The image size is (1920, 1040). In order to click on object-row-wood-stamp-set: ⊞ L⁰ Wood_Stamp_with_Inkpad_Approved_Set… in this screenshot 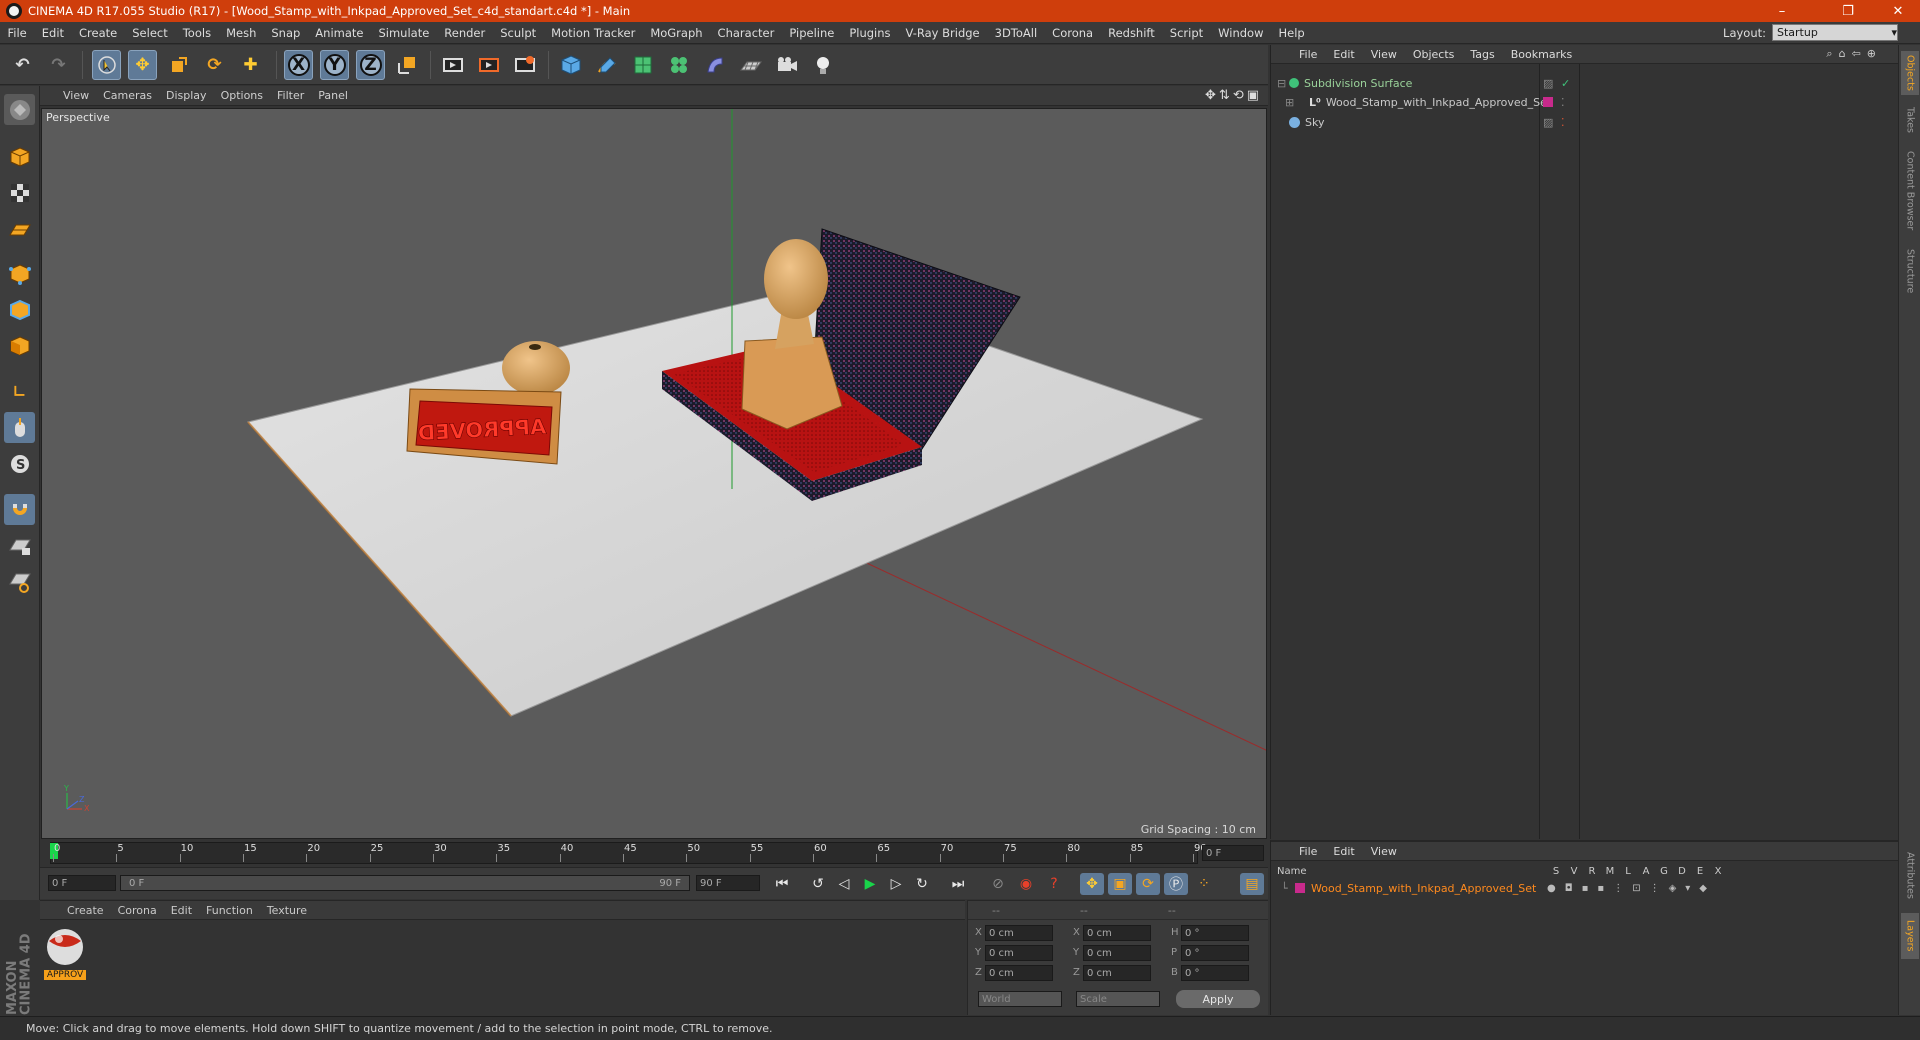, I will do `click(1585, 102)`.